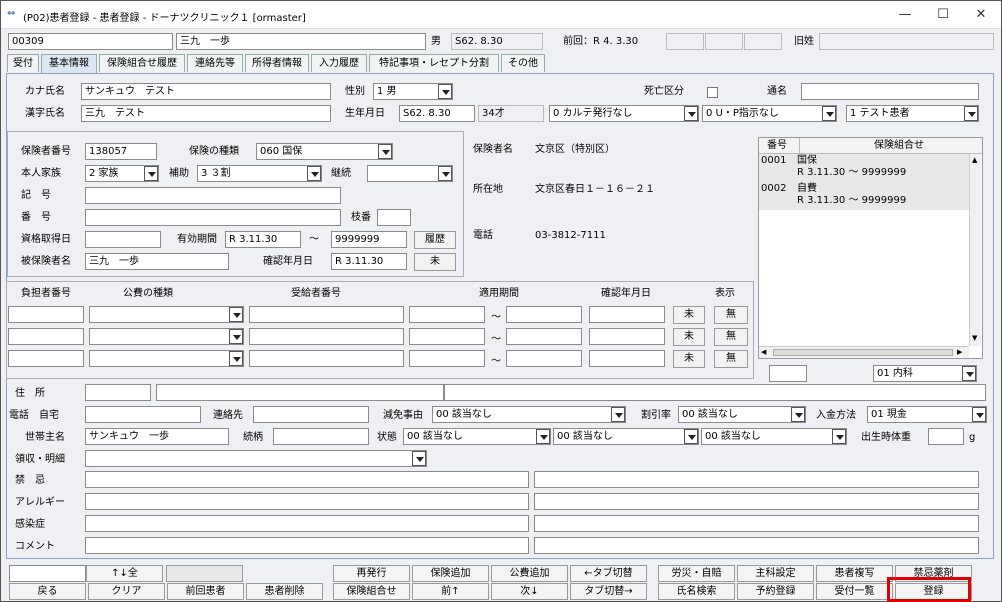 This screenshot has width=1002, height=602. Describe the element at coordinates (69, 63) in the screenshot. I see `tab-basic-info: 基本情報` at that location.